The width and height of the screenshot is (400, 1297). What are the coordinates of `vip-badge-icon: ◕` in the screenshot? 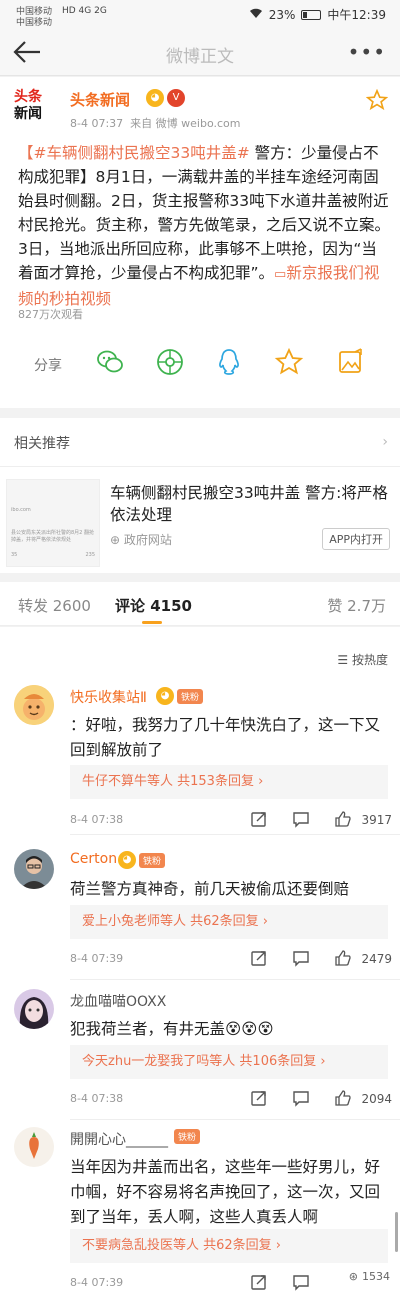 It's located at (127, 860).